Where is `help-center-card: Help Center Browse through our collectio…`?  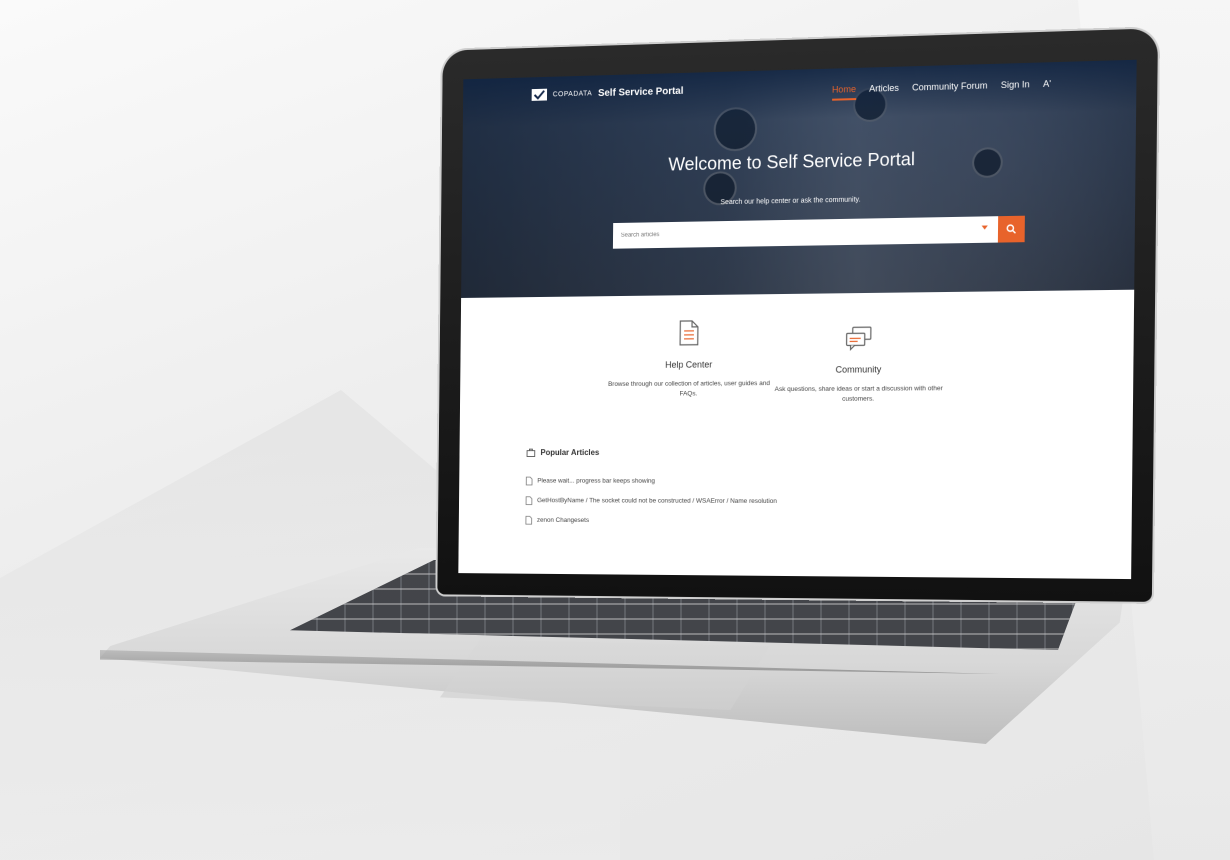
help-center-card: Help Center Browse through our collectio… is located at coordinates (689, 359).